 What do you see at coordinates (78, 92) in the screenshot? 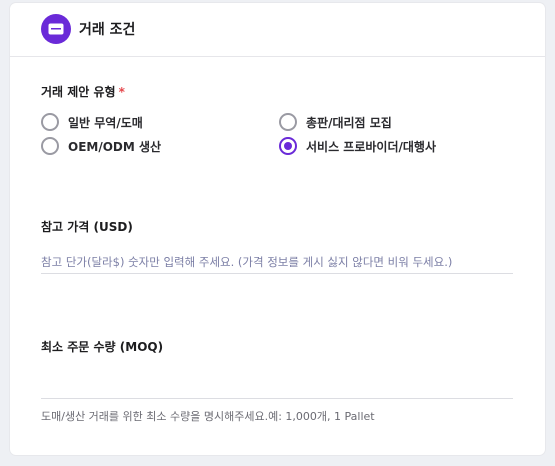
I see `deal-type-label-text: 거래 제안 유형` at bounding box center [78, 92].